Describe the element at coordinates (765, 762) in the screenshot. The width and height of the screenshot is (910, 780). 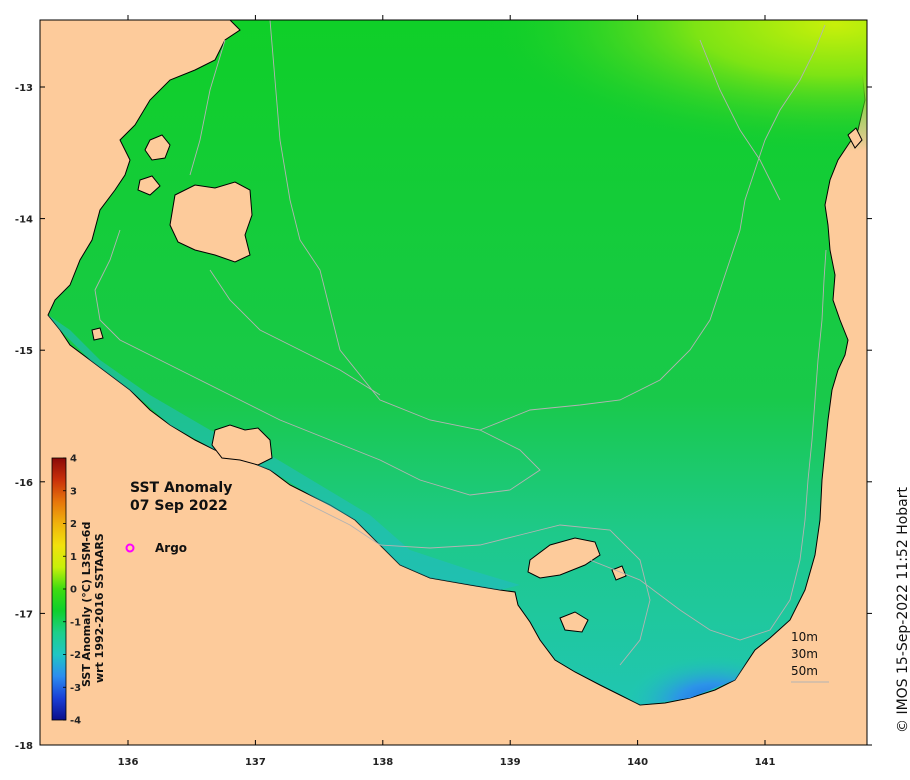
I see `x-tick-label: 141` at that location.